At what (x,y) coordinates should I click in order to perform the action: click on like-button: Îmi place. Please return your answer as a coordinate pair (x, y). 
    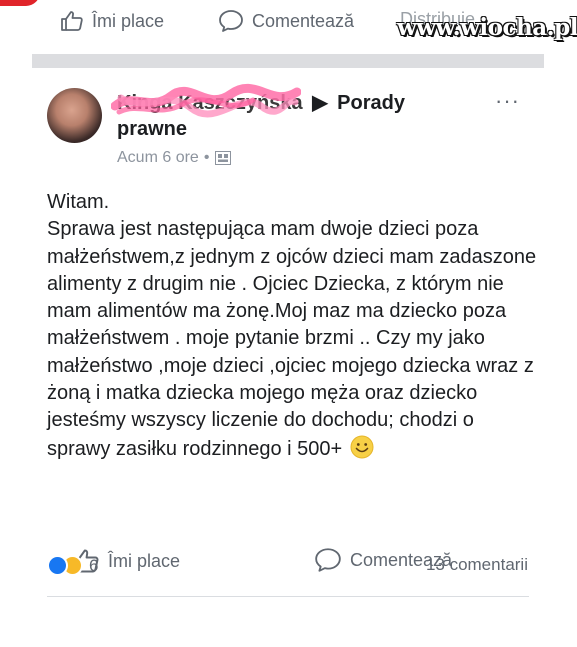
    Looking at the image, I should click on (126, 561).